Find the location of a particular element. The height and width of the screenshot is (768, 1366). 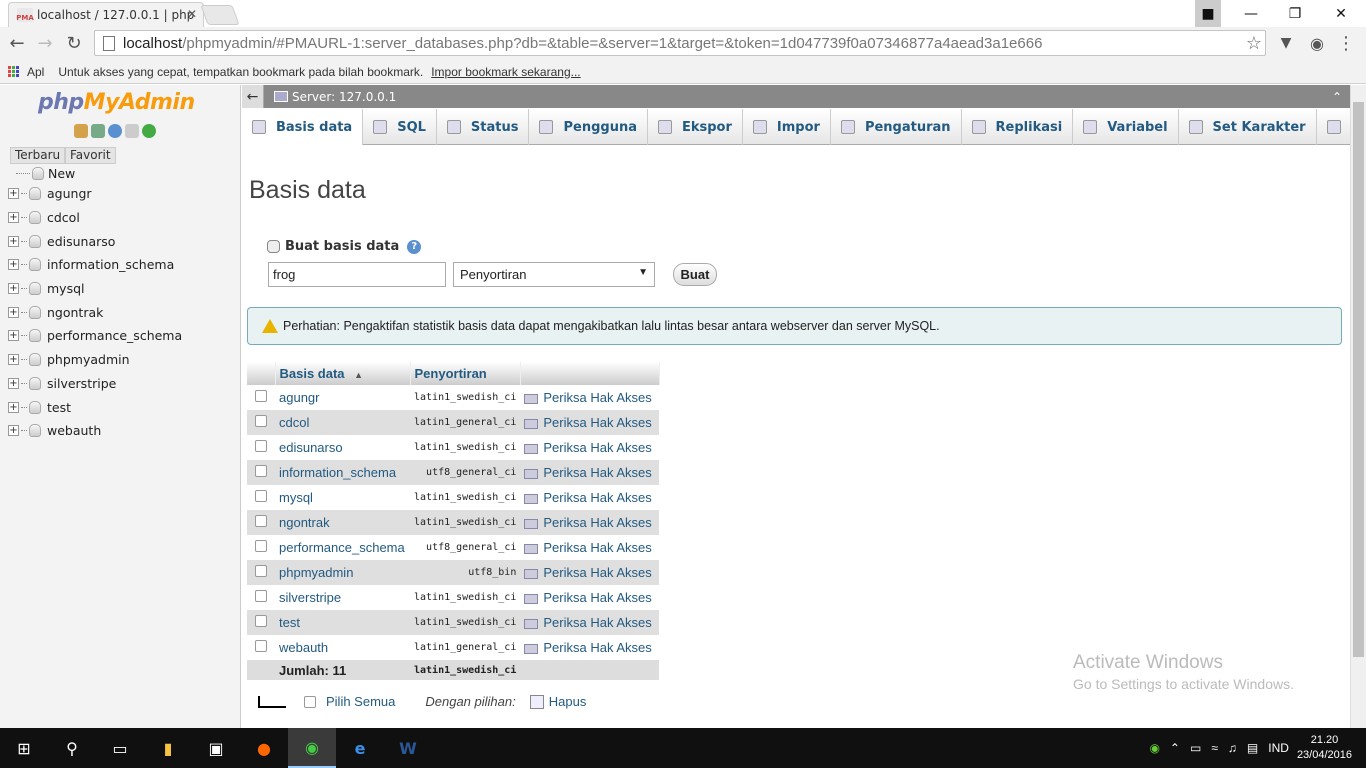

word-icon: W is located at coordinates (408, 748).